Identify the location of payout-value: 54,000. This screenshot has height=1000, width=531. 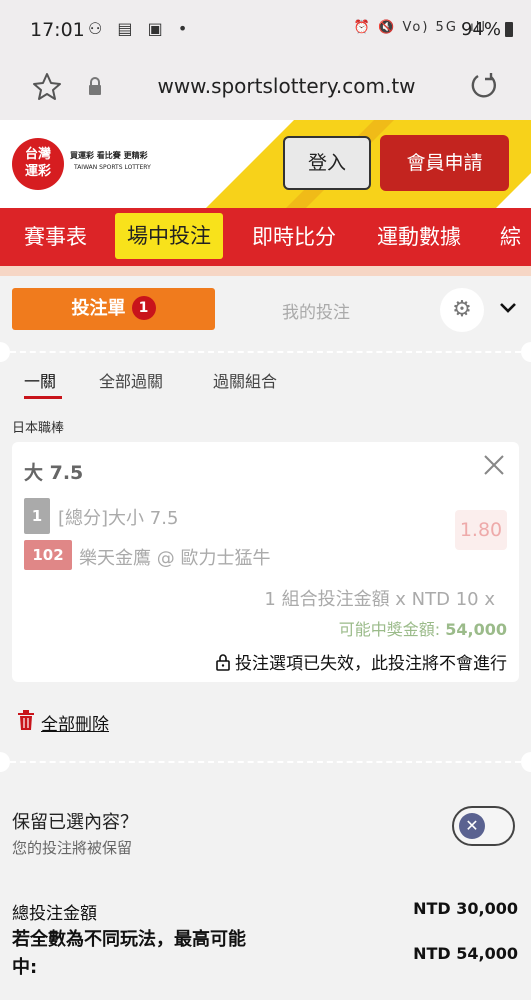
(476, 629).